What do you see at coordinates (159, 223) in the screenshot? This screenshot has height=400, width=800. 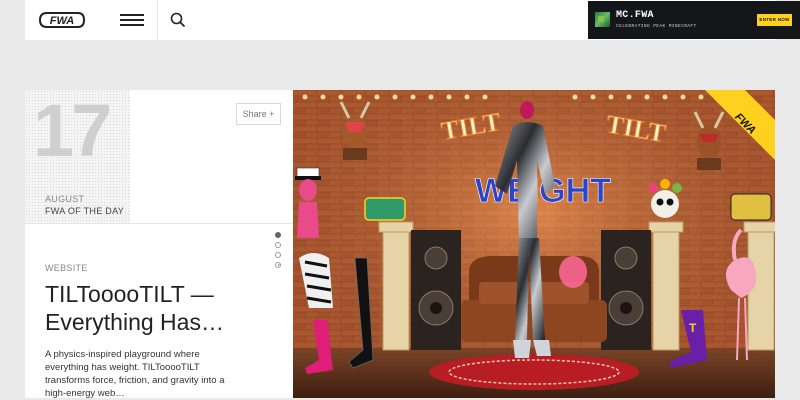 I see `card-divider` at bounding box center [159, 223].